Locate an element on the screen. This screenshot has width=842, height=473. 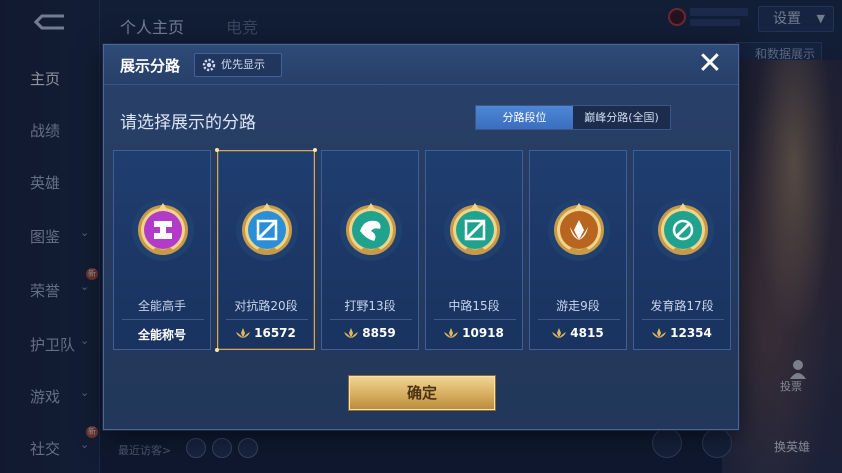
lane-card: 对抗路20段 16572 is located at coordinates (266, 250).